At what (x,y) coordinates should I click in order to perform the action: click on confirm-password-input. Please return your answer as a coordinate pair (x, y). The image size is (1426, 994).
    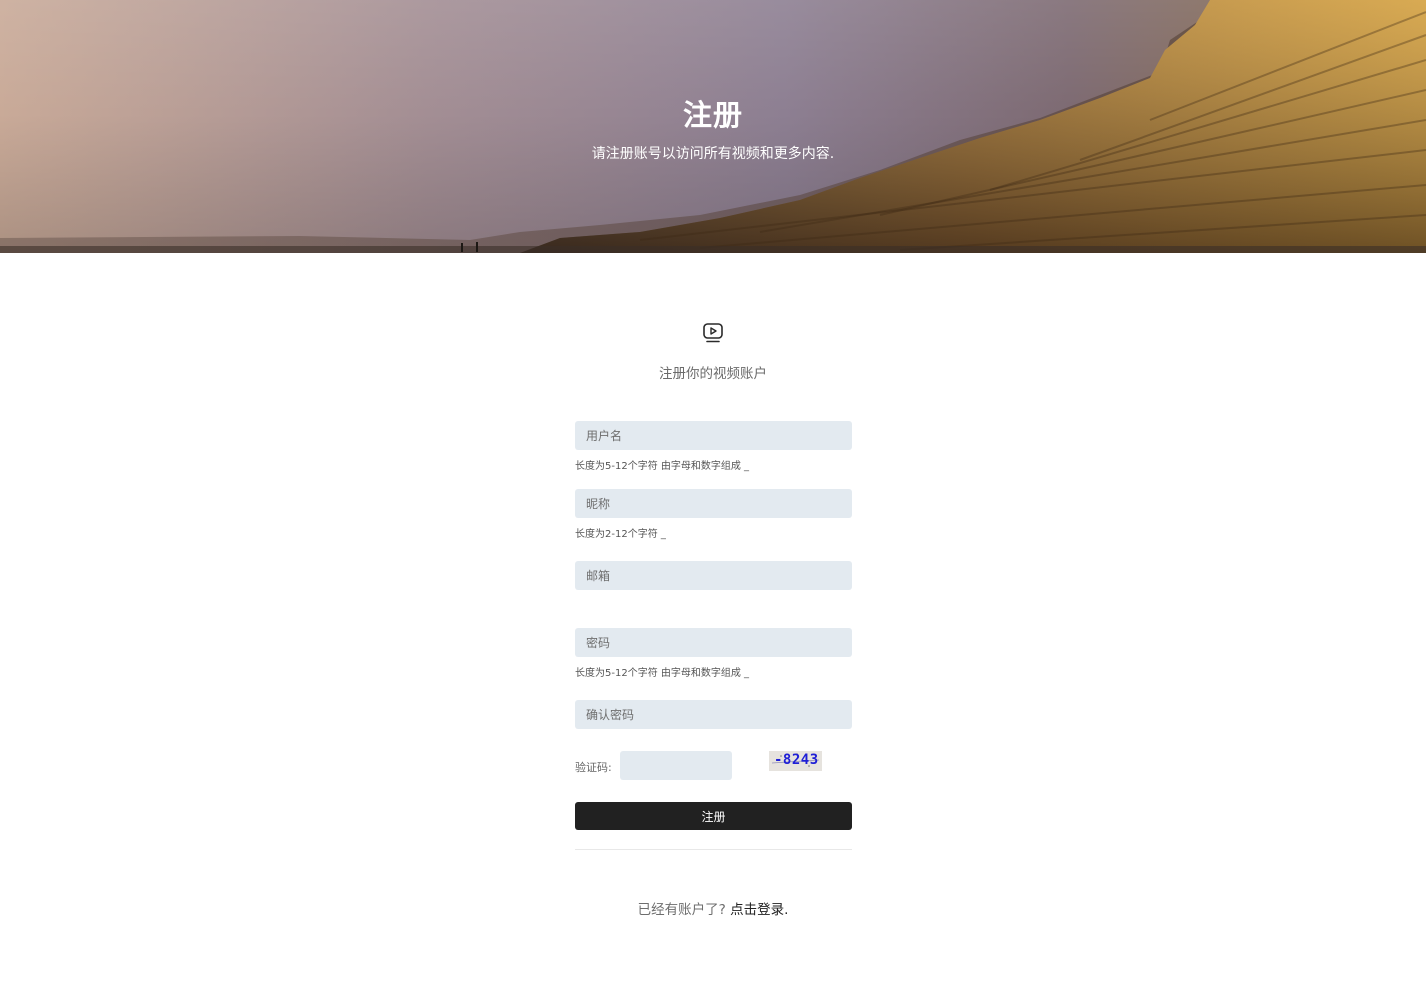
    Looking at the image, I should click on (713, 714).